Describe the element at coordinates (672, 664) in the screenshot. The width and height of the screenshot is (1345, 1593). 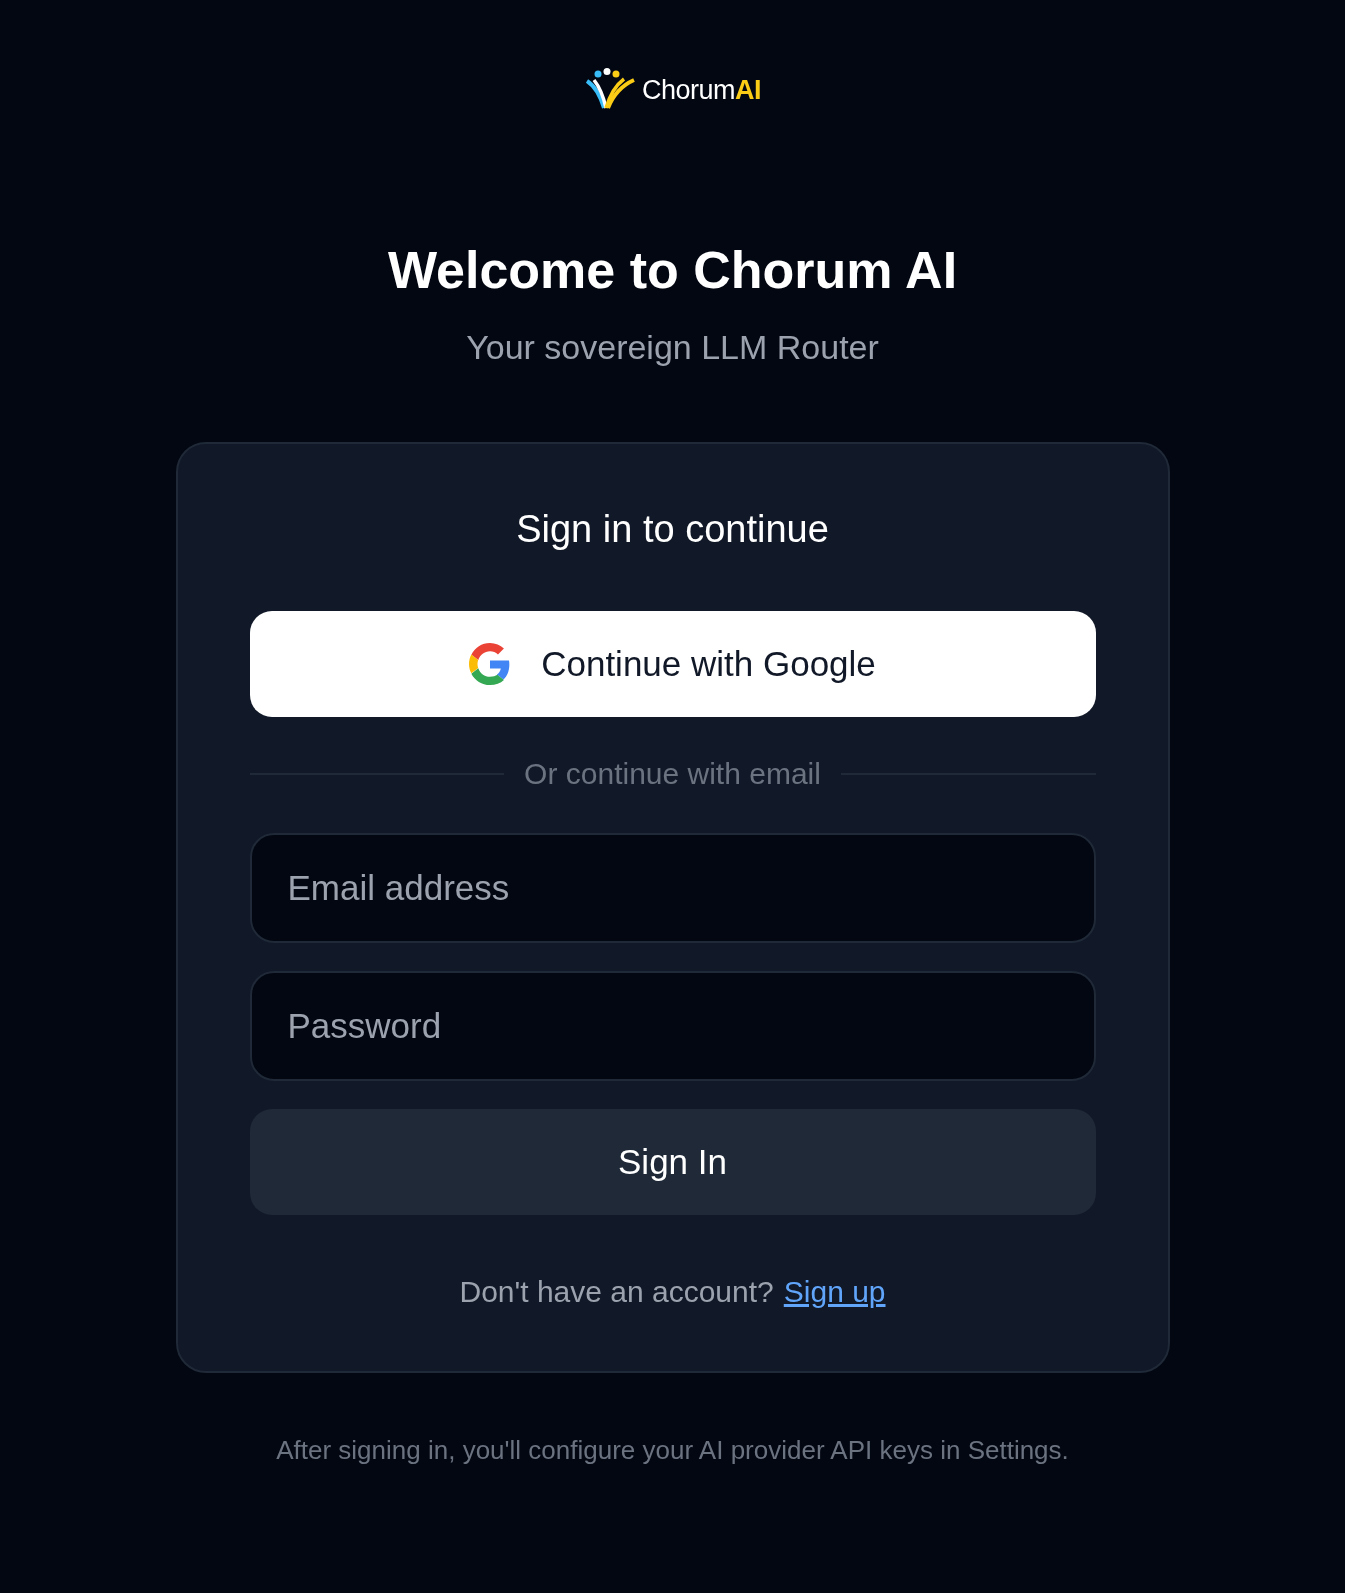
I see `google-sign-in-button: Continue with Google` at that location.